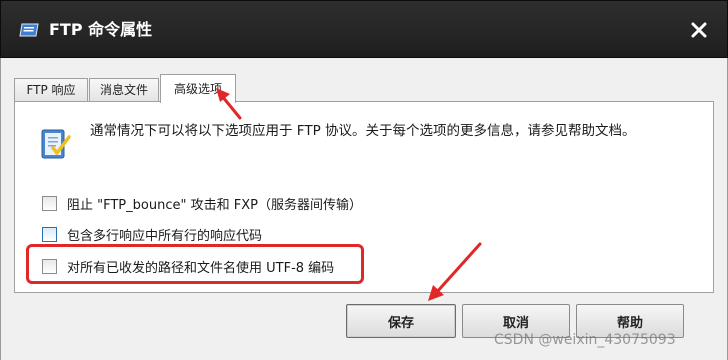 The image size is (728, 360). Describe the element at coordinates (401, 321) in the screenshot. I see `save-button: 保存` at that location.